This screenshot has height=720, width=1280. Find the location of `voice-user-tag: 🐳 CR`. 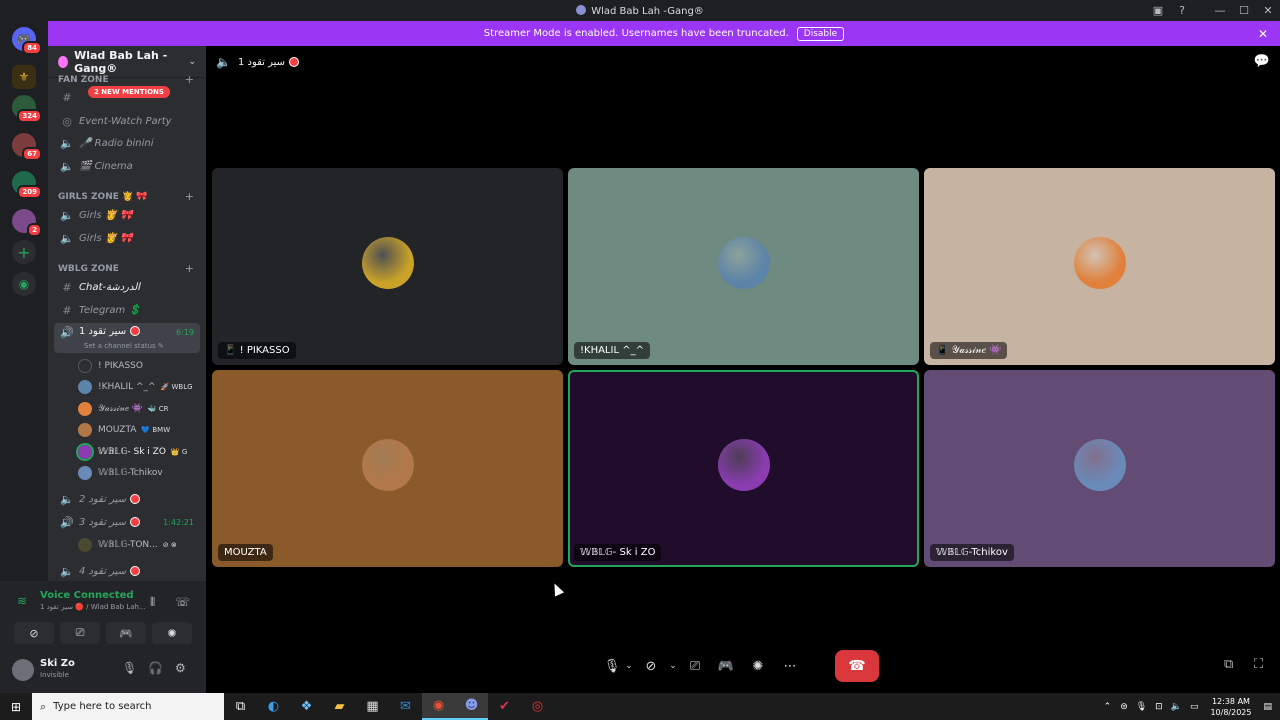

voice-user-tag: 🐳 CR is located at coordinates (158, 409).